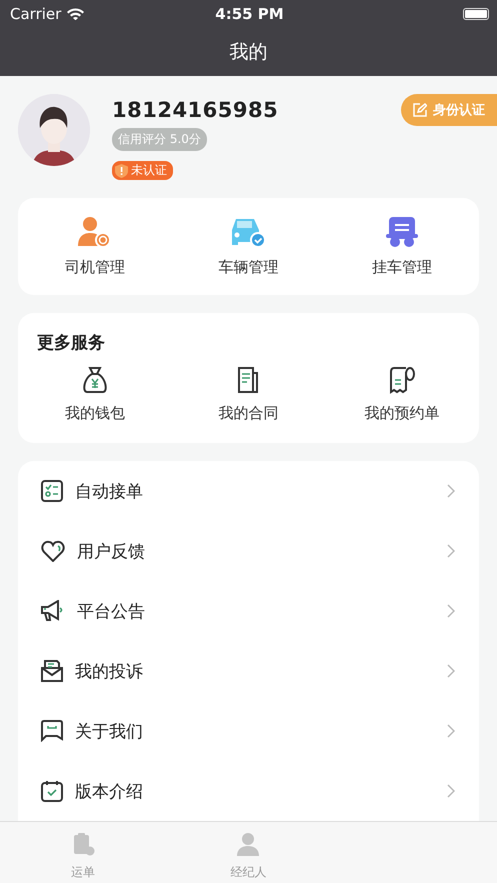  Describe the element at coordinates (402, 380) in the screenshot. I see `receipt-icon` at that location.